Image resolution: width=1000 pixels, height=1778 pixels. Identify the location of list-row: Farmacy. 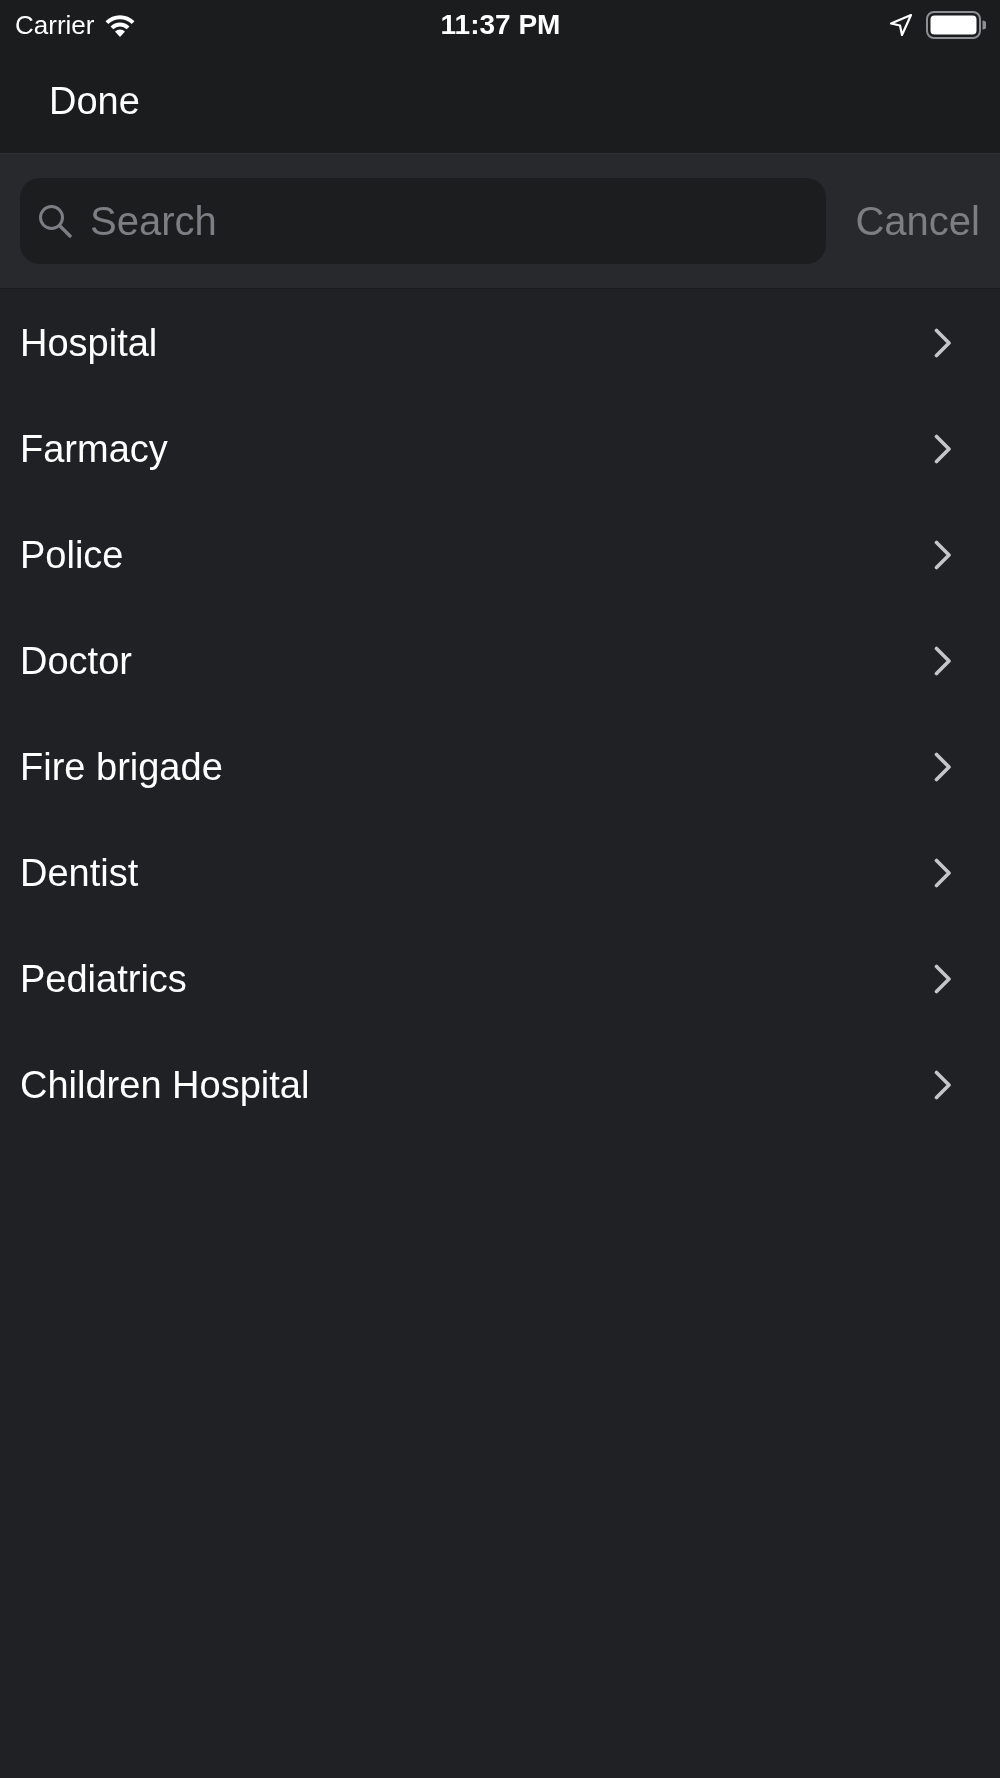
(500, 449).